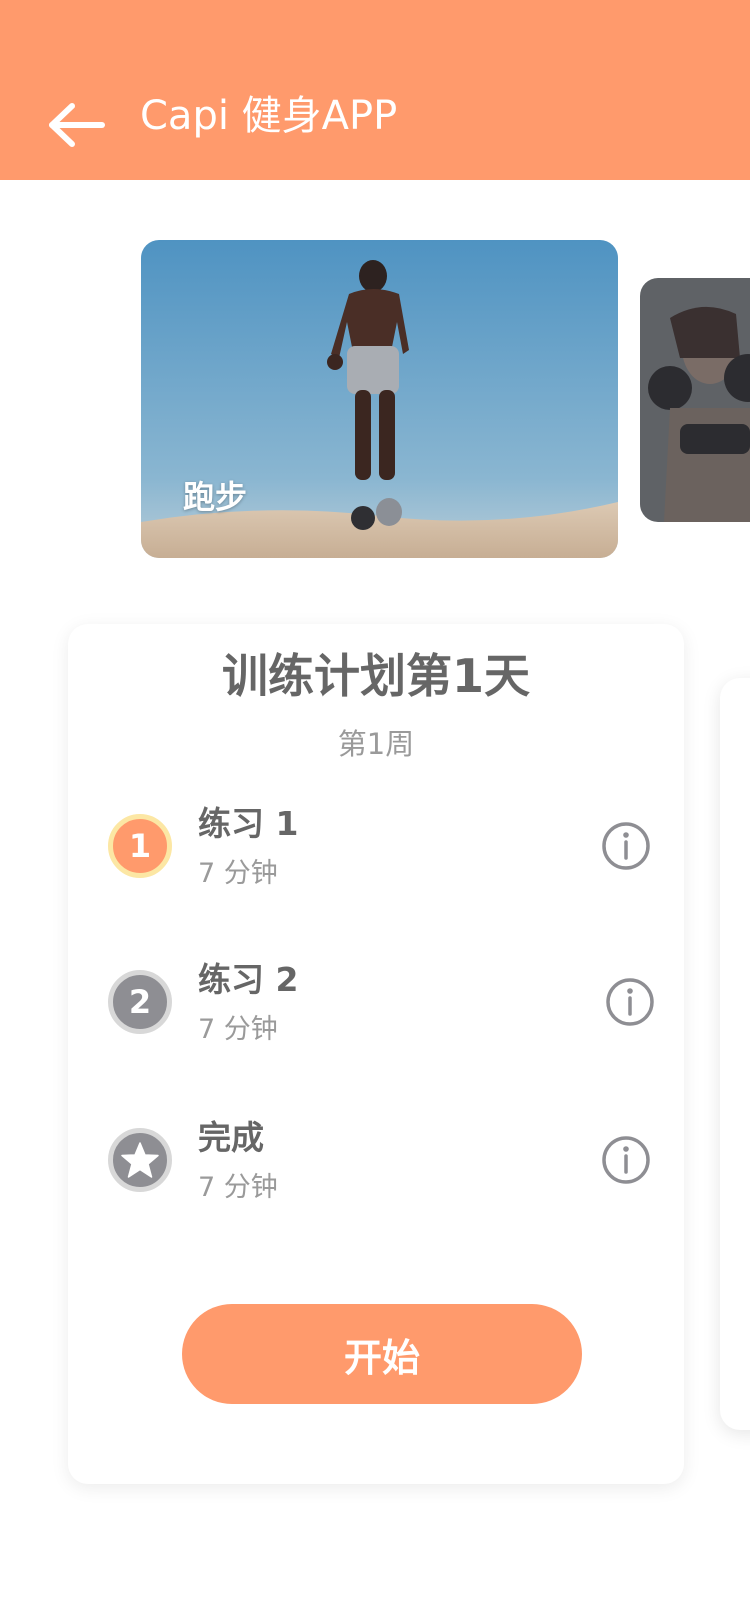  I want to click on step-name: 练习 1, so click(248, 823).